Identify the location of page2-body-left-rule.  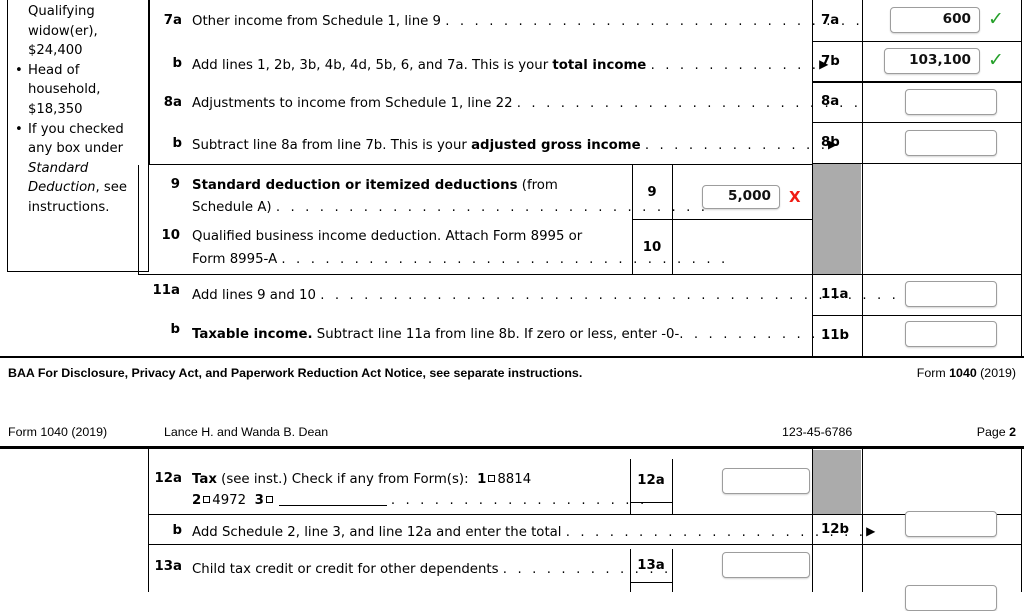
(149, 520).